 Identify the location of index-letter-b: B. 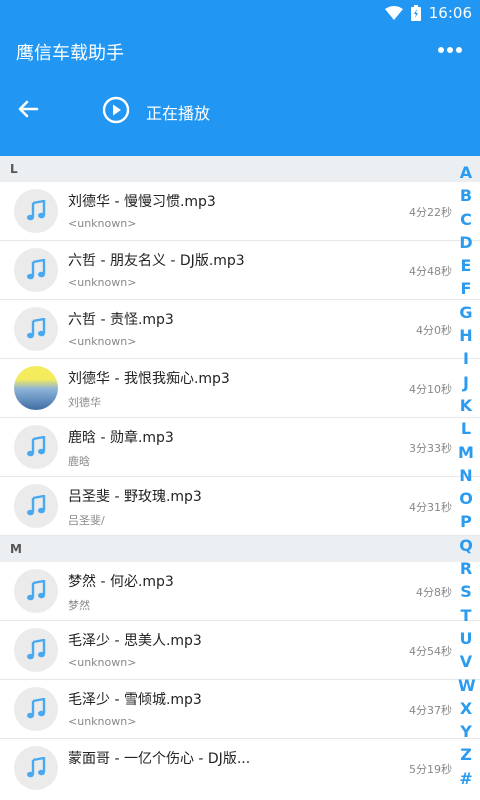
(466, 195).